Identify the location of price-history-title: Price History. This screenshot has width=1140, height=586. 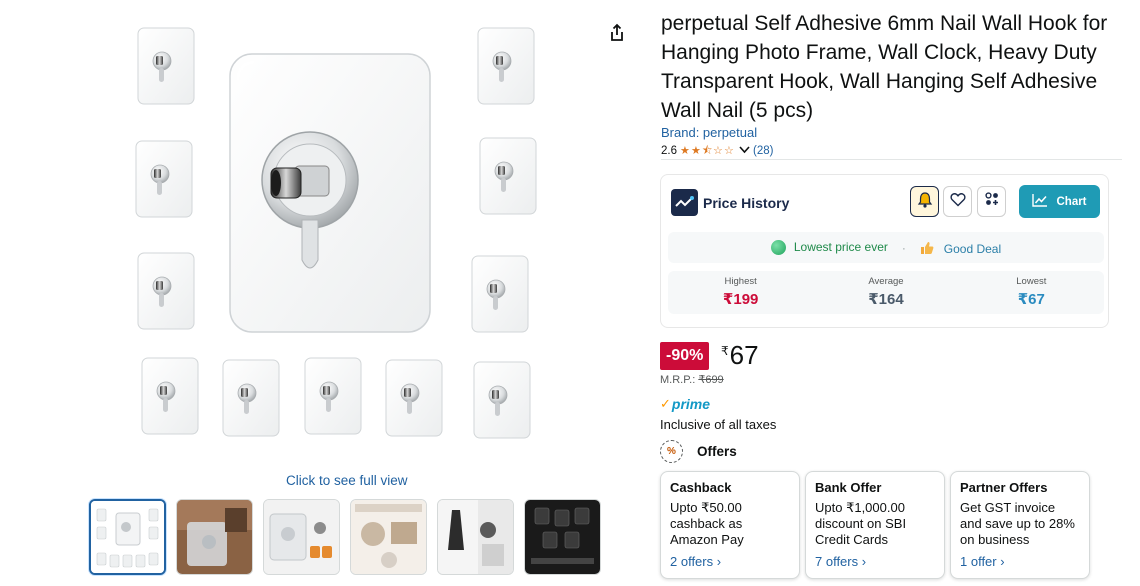
(746, 203).